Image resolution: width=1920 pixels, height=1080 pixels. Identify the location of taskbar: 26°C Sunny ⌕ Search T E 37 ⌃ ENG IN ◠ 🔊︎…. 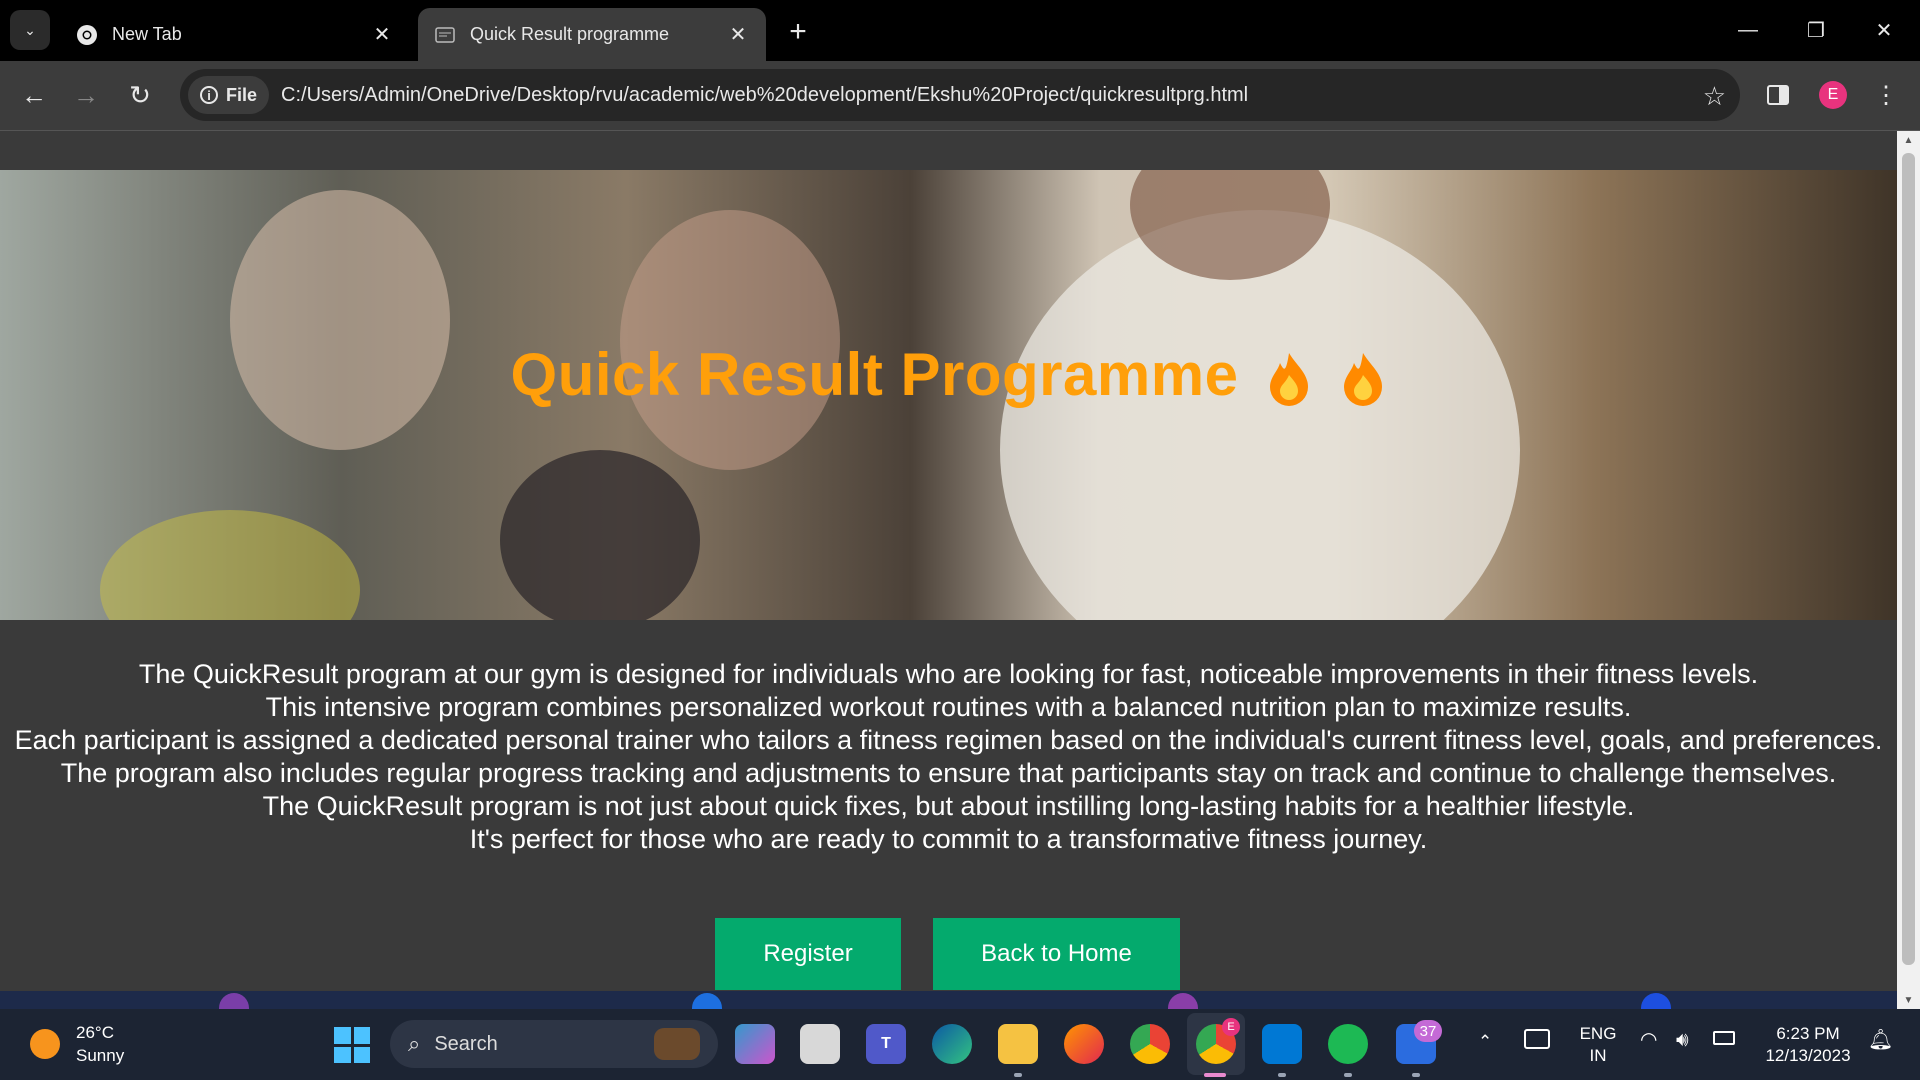
(960, 1044).